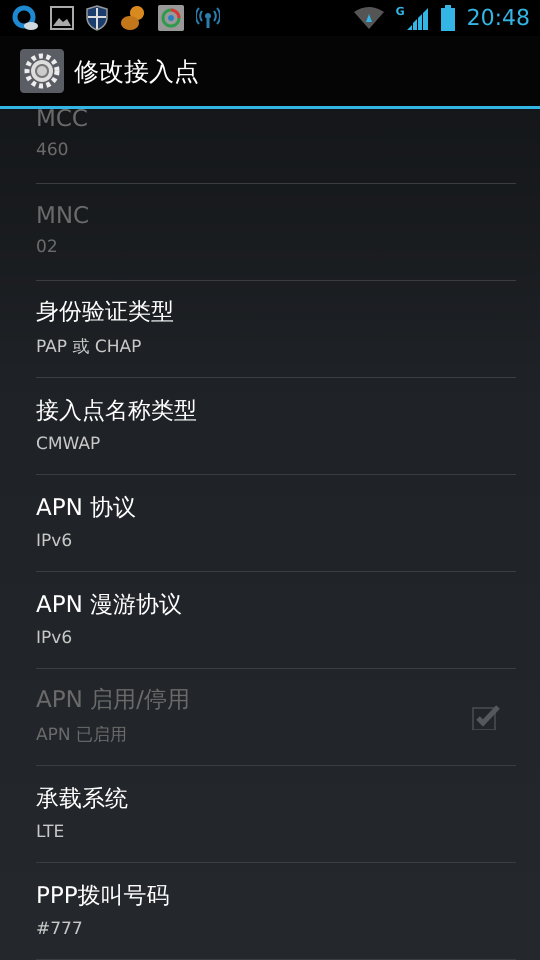  I want to click on preference-title: 接入点名称类型, so click(116, 411).